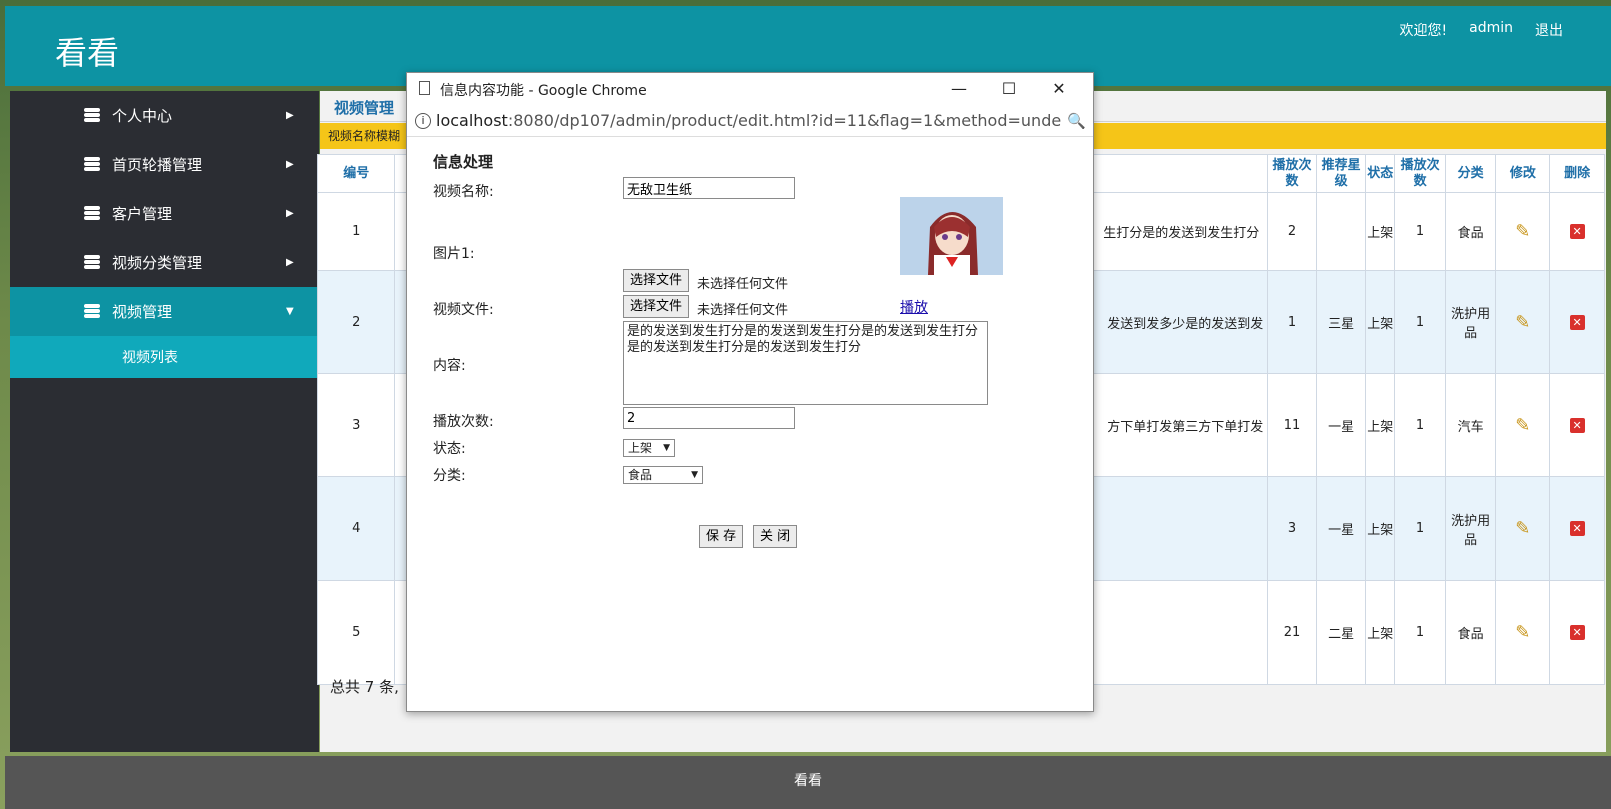 The height and width of the screenshot is (809, 1611). I want to click on video-no-file-text: 未选择任何文件, so click(743, 310).